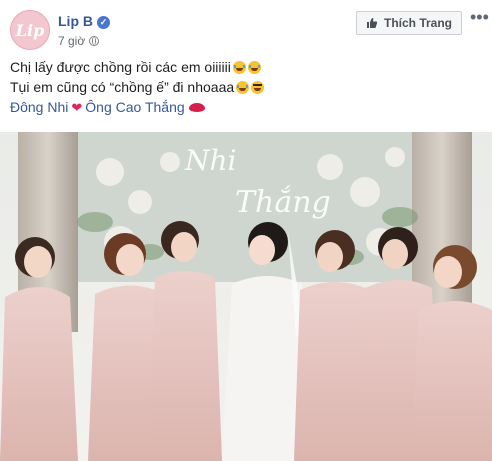  I want to click on sign-text-1: Nhi, so click(210, 160).